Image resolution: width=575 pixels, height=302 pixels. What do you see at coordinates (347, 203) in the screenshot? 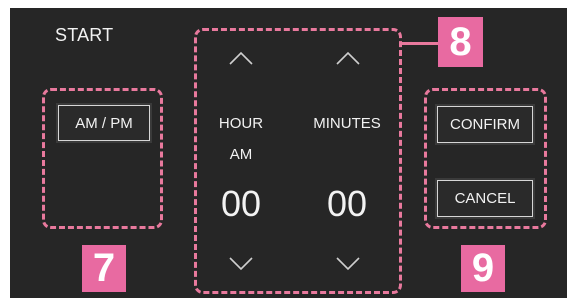
I see `minutes-value: 00` at bounding box center [347, 203].